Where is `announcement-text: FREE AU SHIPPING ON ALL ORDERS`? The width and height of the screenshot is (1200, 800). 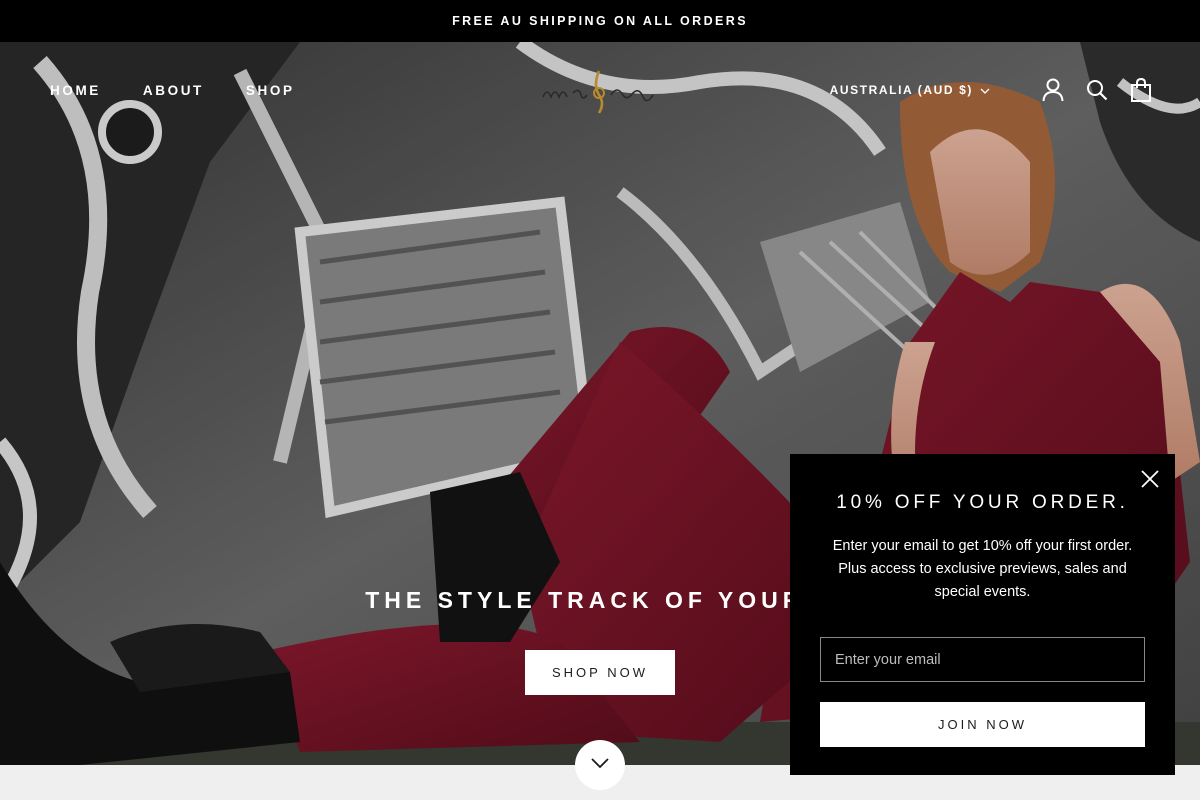
announcement-text: FREE AU SHIPPING ON ALL ORDERS is located at coordinates (600, 21).